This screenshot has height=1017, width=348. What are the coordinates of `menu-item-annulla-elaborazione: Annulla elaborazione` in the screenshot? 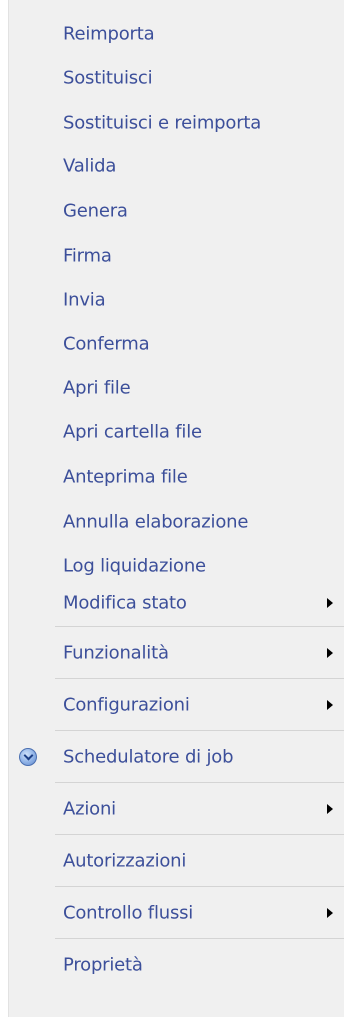 It's located at (177, 522).